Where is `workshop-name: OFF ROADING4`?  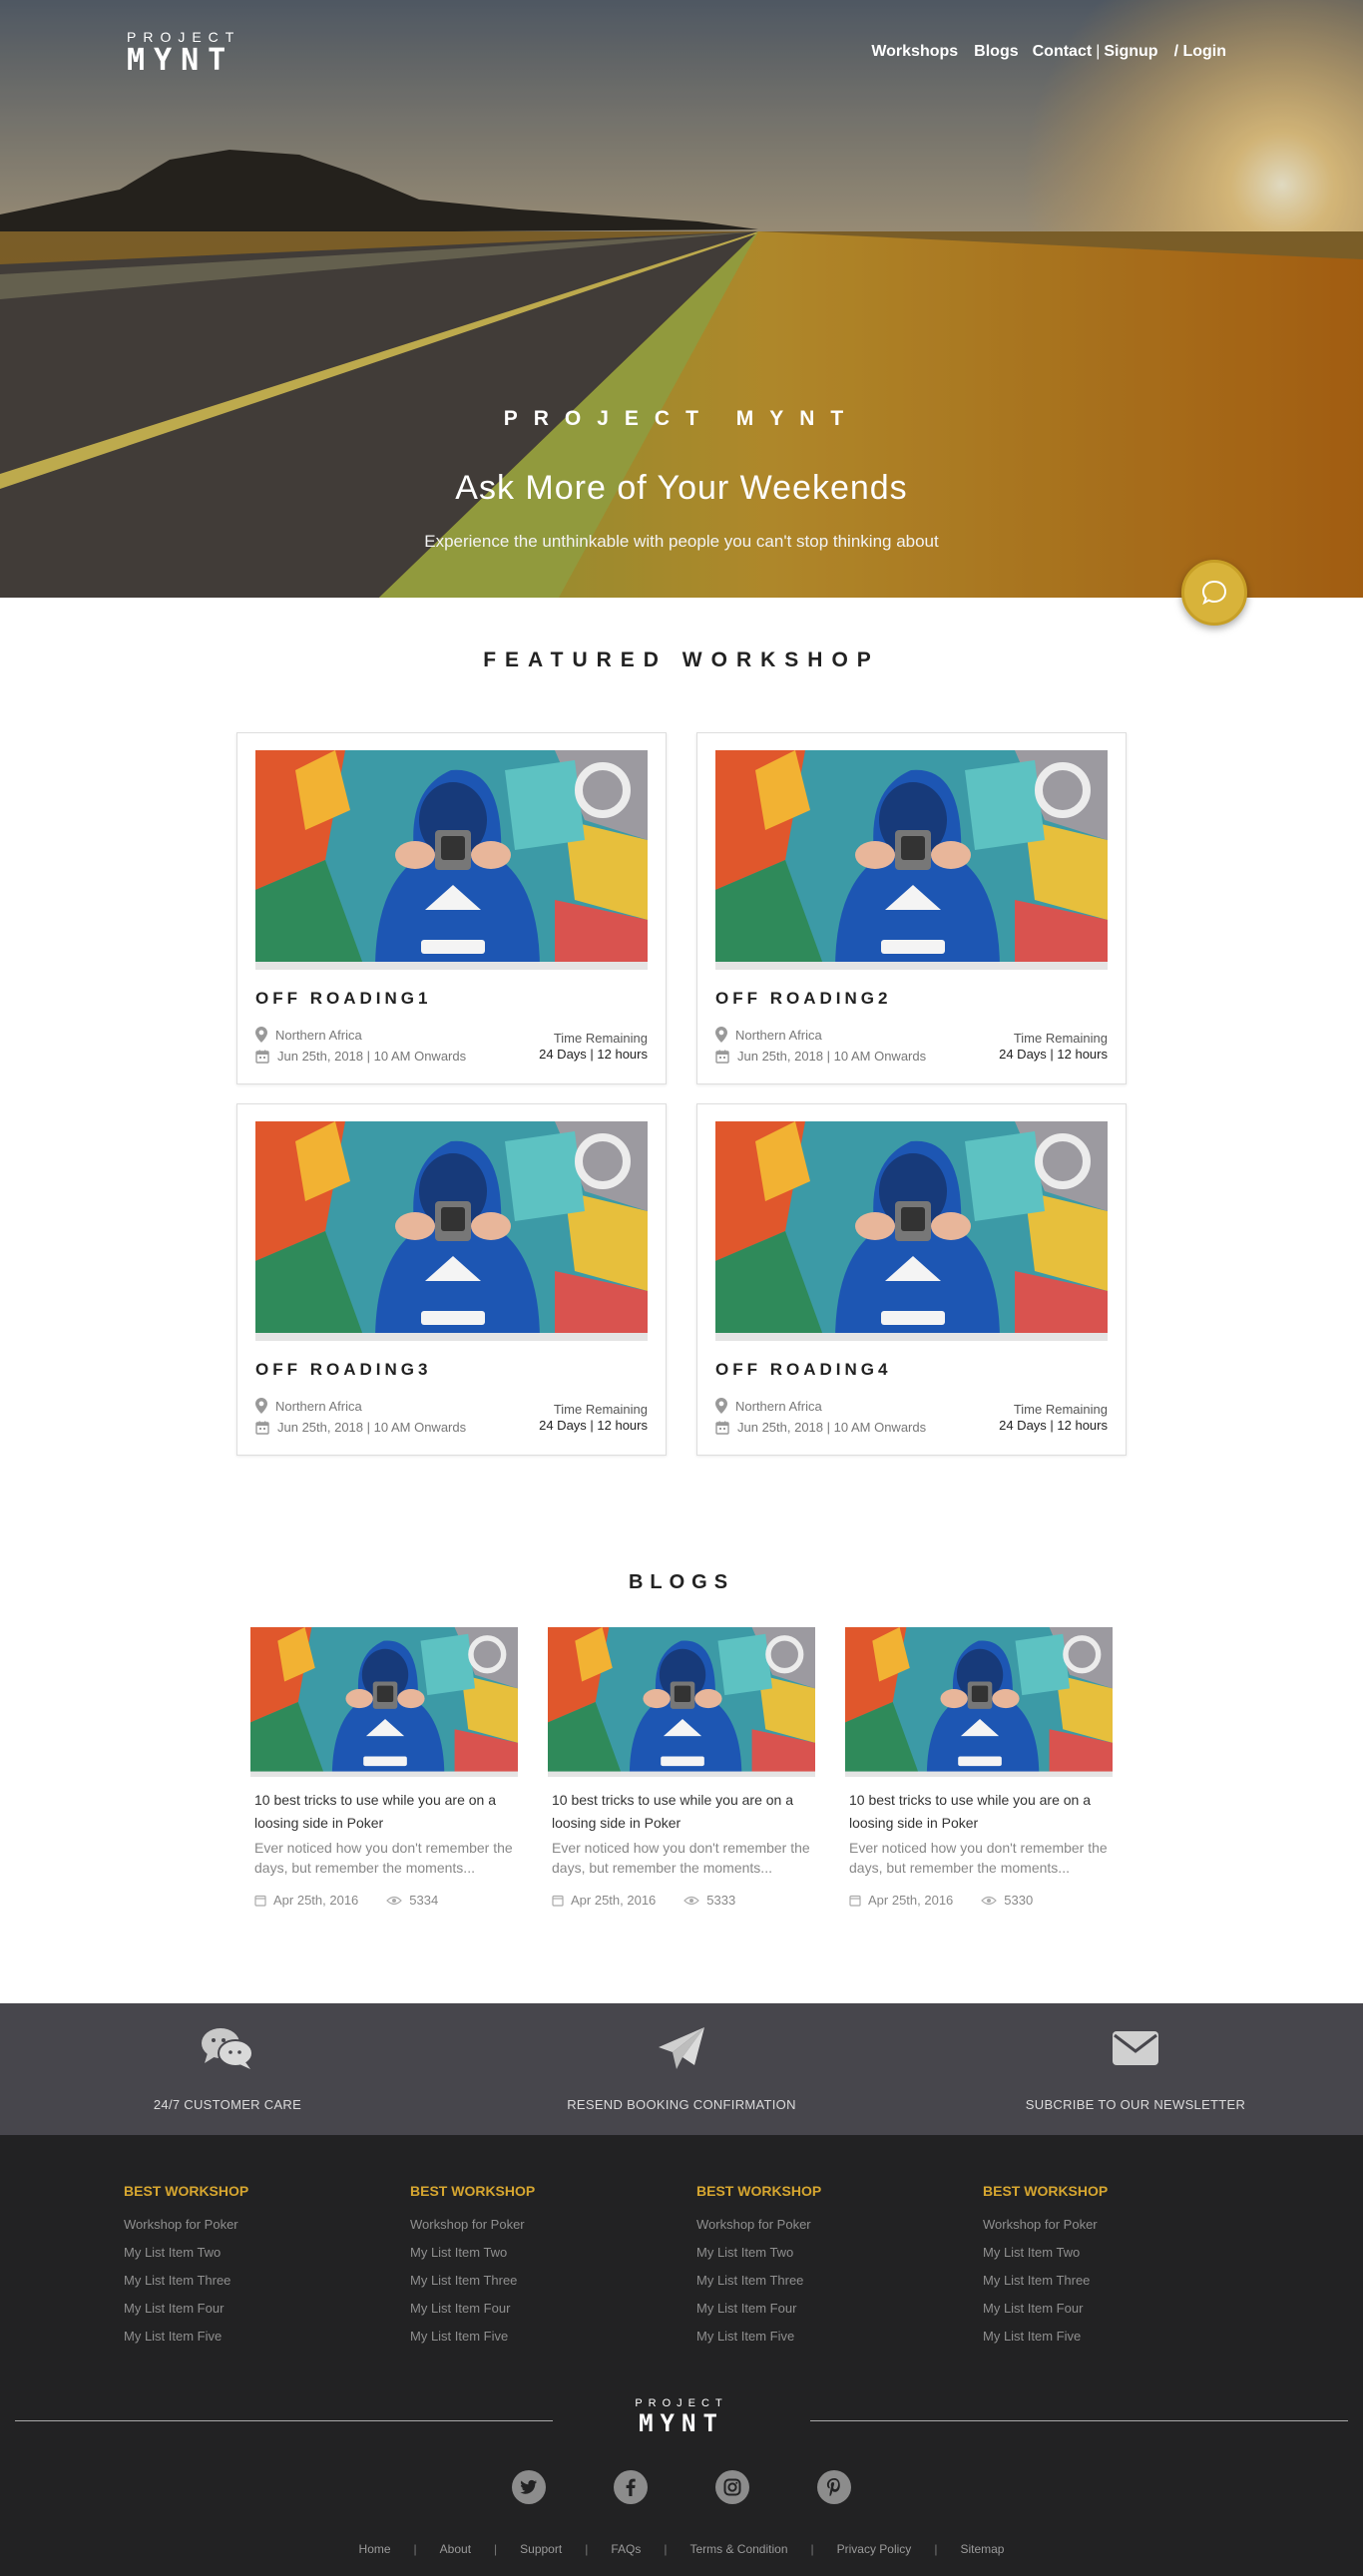
workshop-name: OFF ROADING4 is located at coordinates (803, 1370).